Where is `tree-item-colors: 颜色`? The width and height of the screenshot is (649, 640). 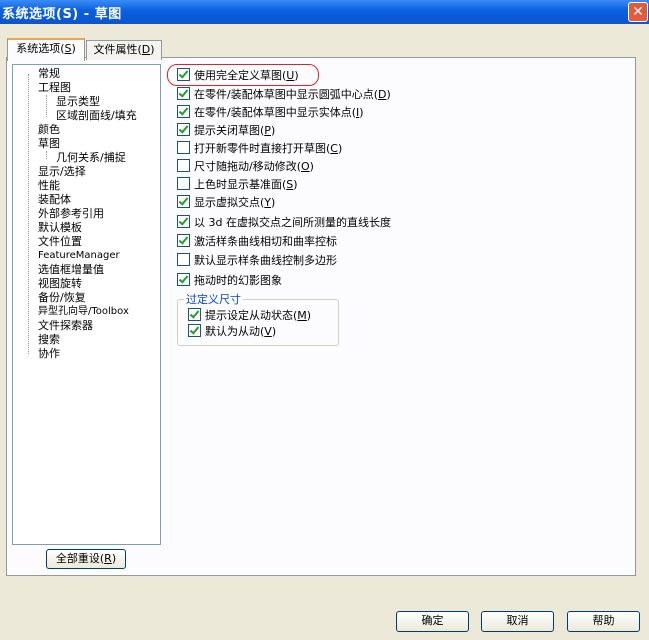 tree-item-colors: 颜色 is located at coordinates (49, 130).